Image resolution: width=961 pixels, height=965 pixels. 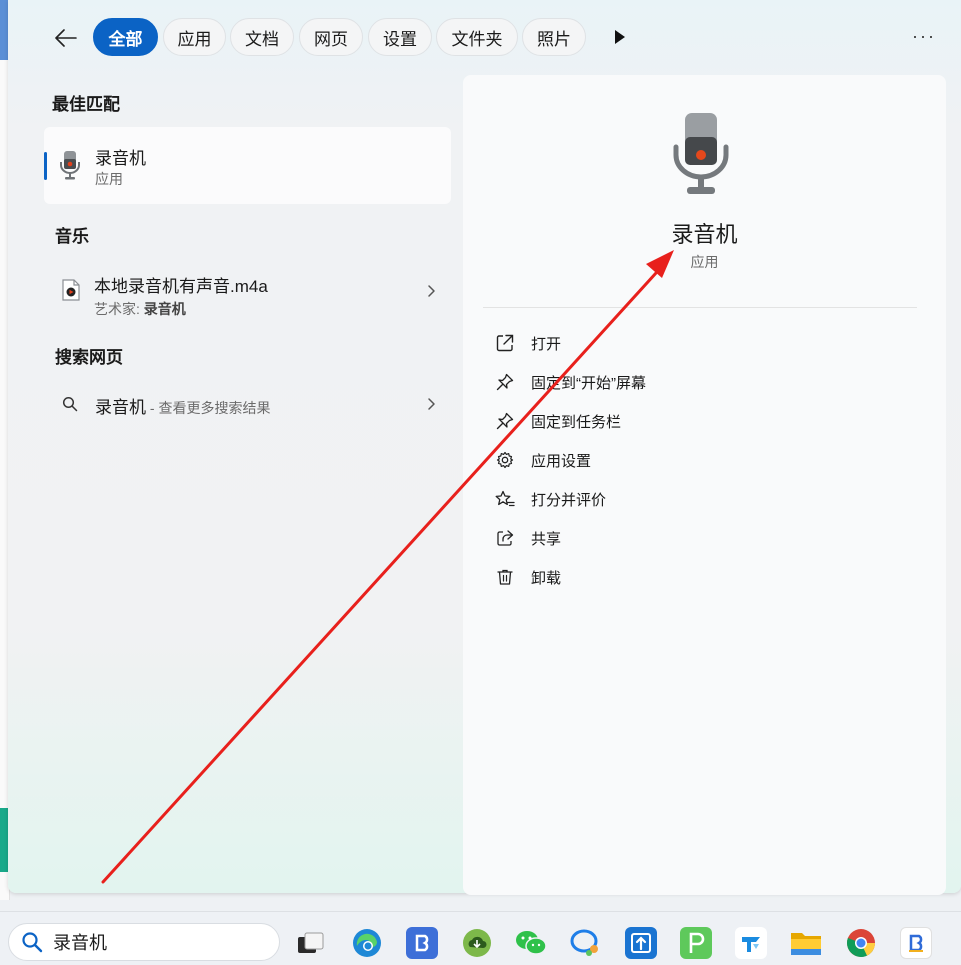 I want to click on detail-app-type: 应用, so click(x=704, y=262).